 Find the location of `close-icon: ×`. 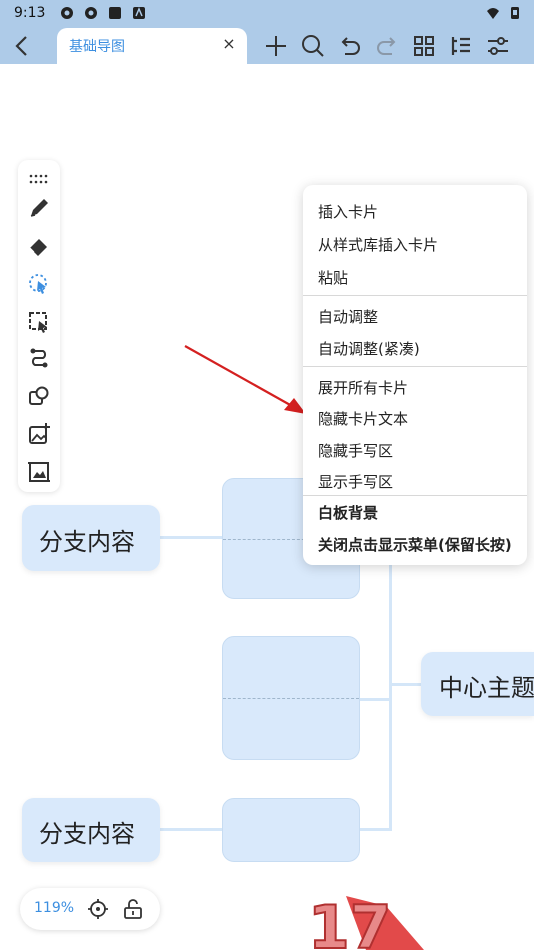

close-icon: × is located at coordinates (229, 44).